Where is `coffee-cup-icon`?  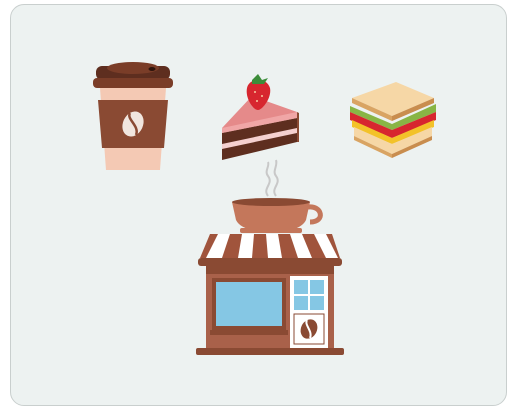
coffee-cup-icon is located at coordinates (133, 116).